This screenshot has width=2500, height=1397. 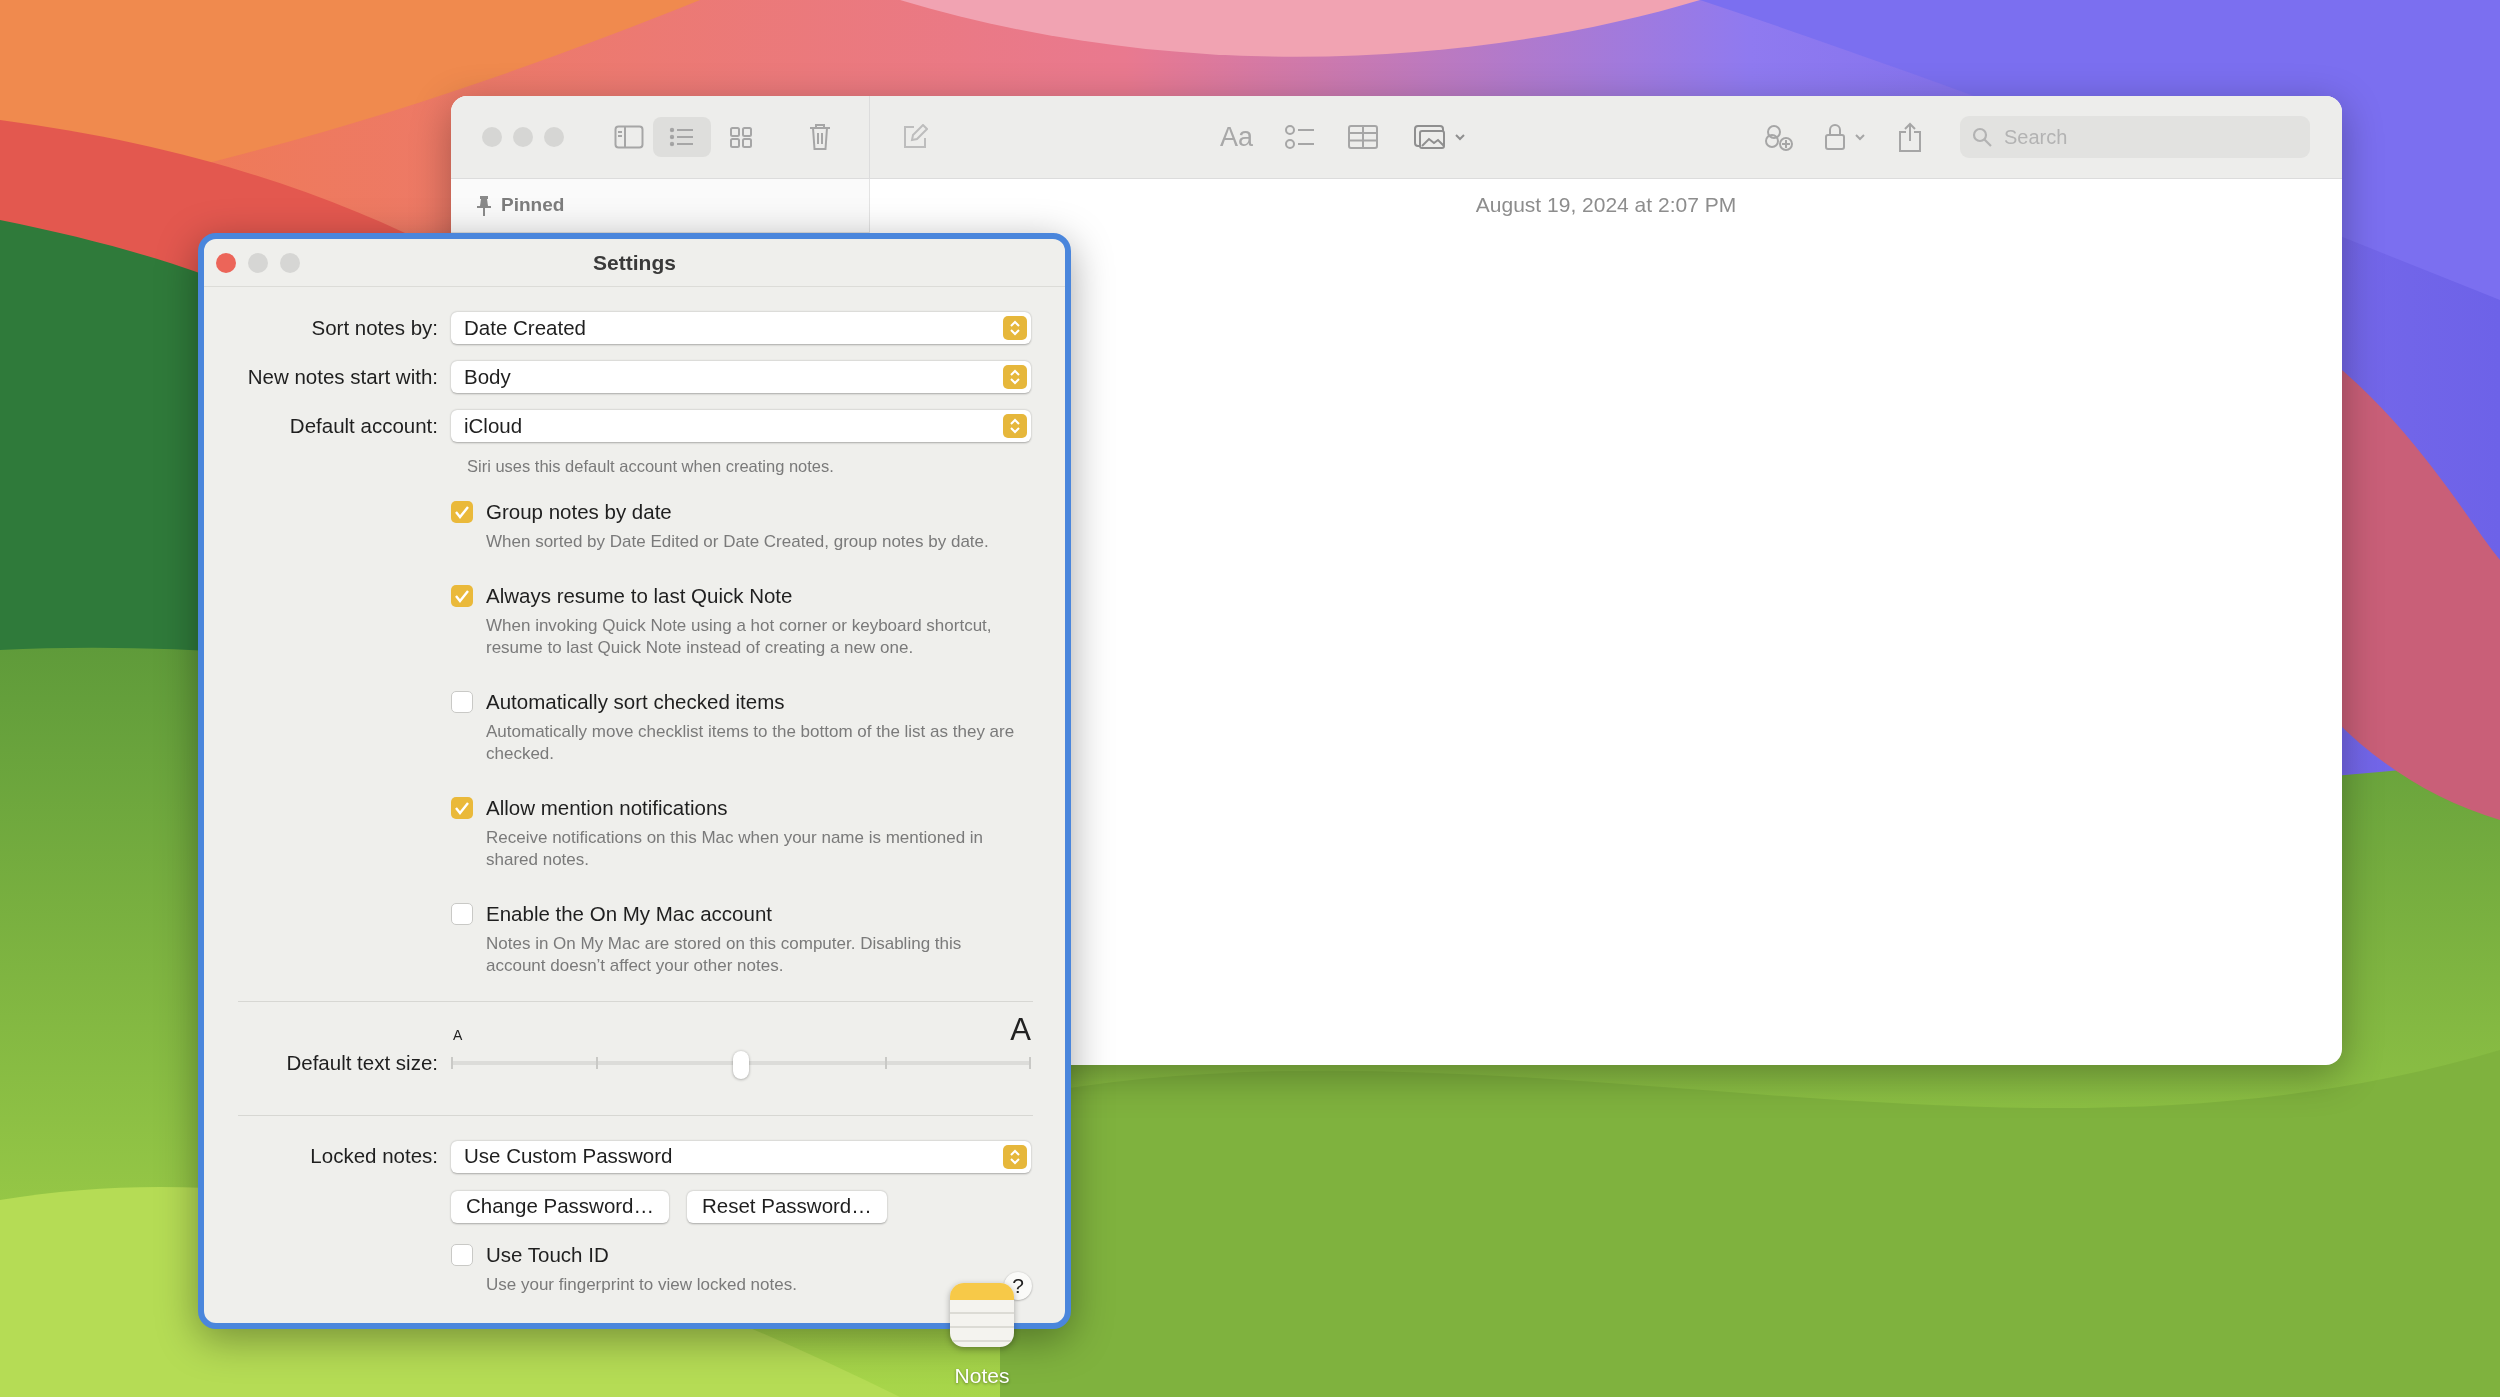 I want to click on popup-menu: Body, so click(x=741, y=377).